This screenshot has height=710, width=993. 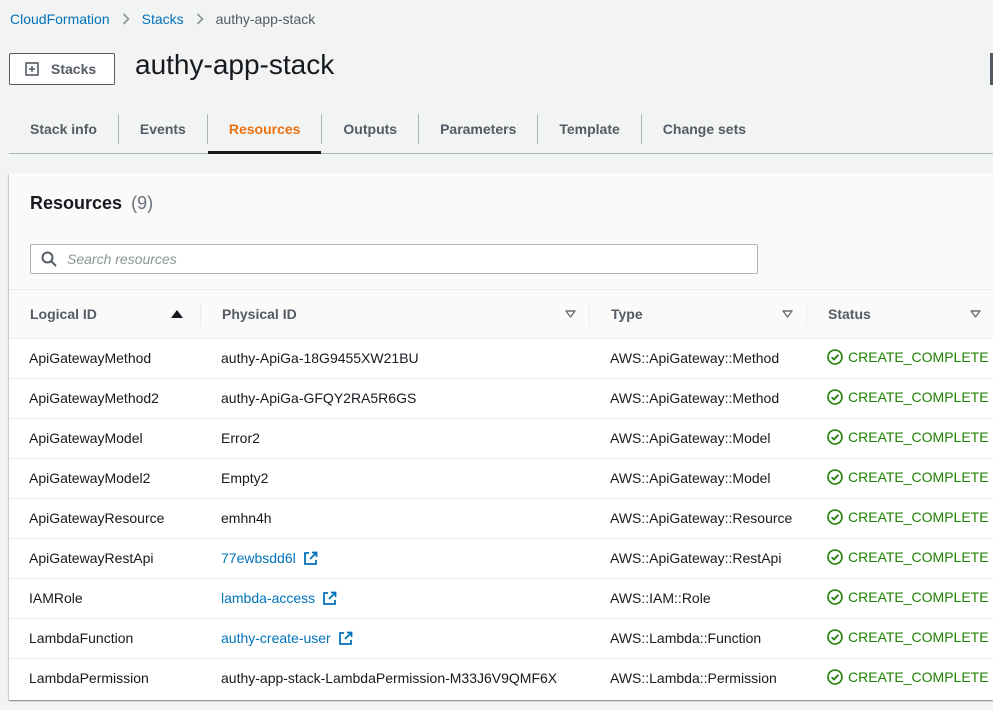 I want to click on logical-id-cell: ApiGatewayModel, so click(x=105, y=438).